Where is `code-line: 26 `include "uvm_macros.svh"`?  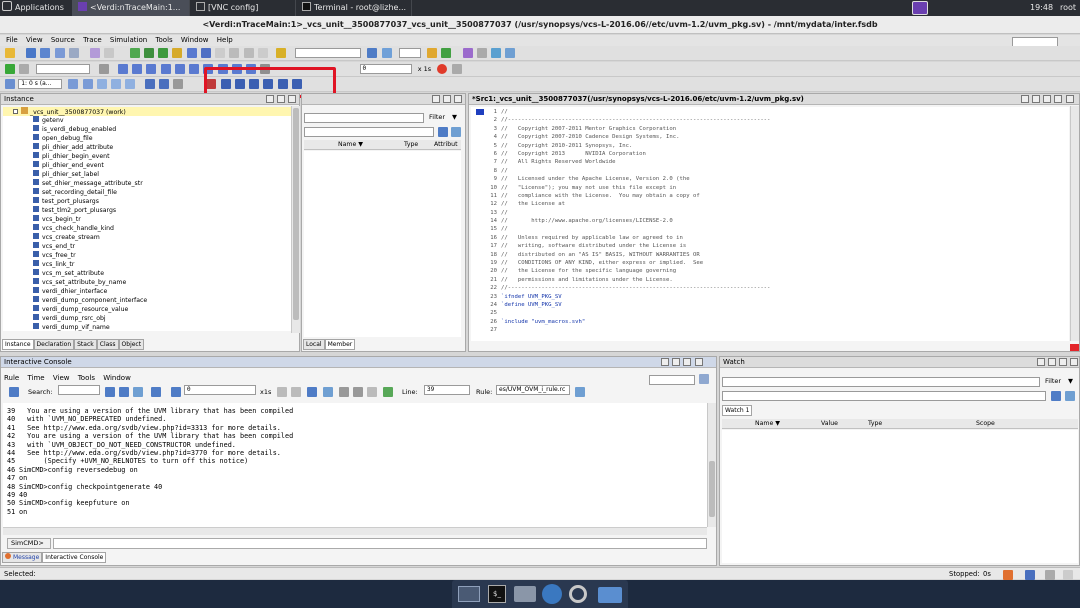
code-line: 26 `include "uvm_macros.svh" is located at coordinates (623, 322).